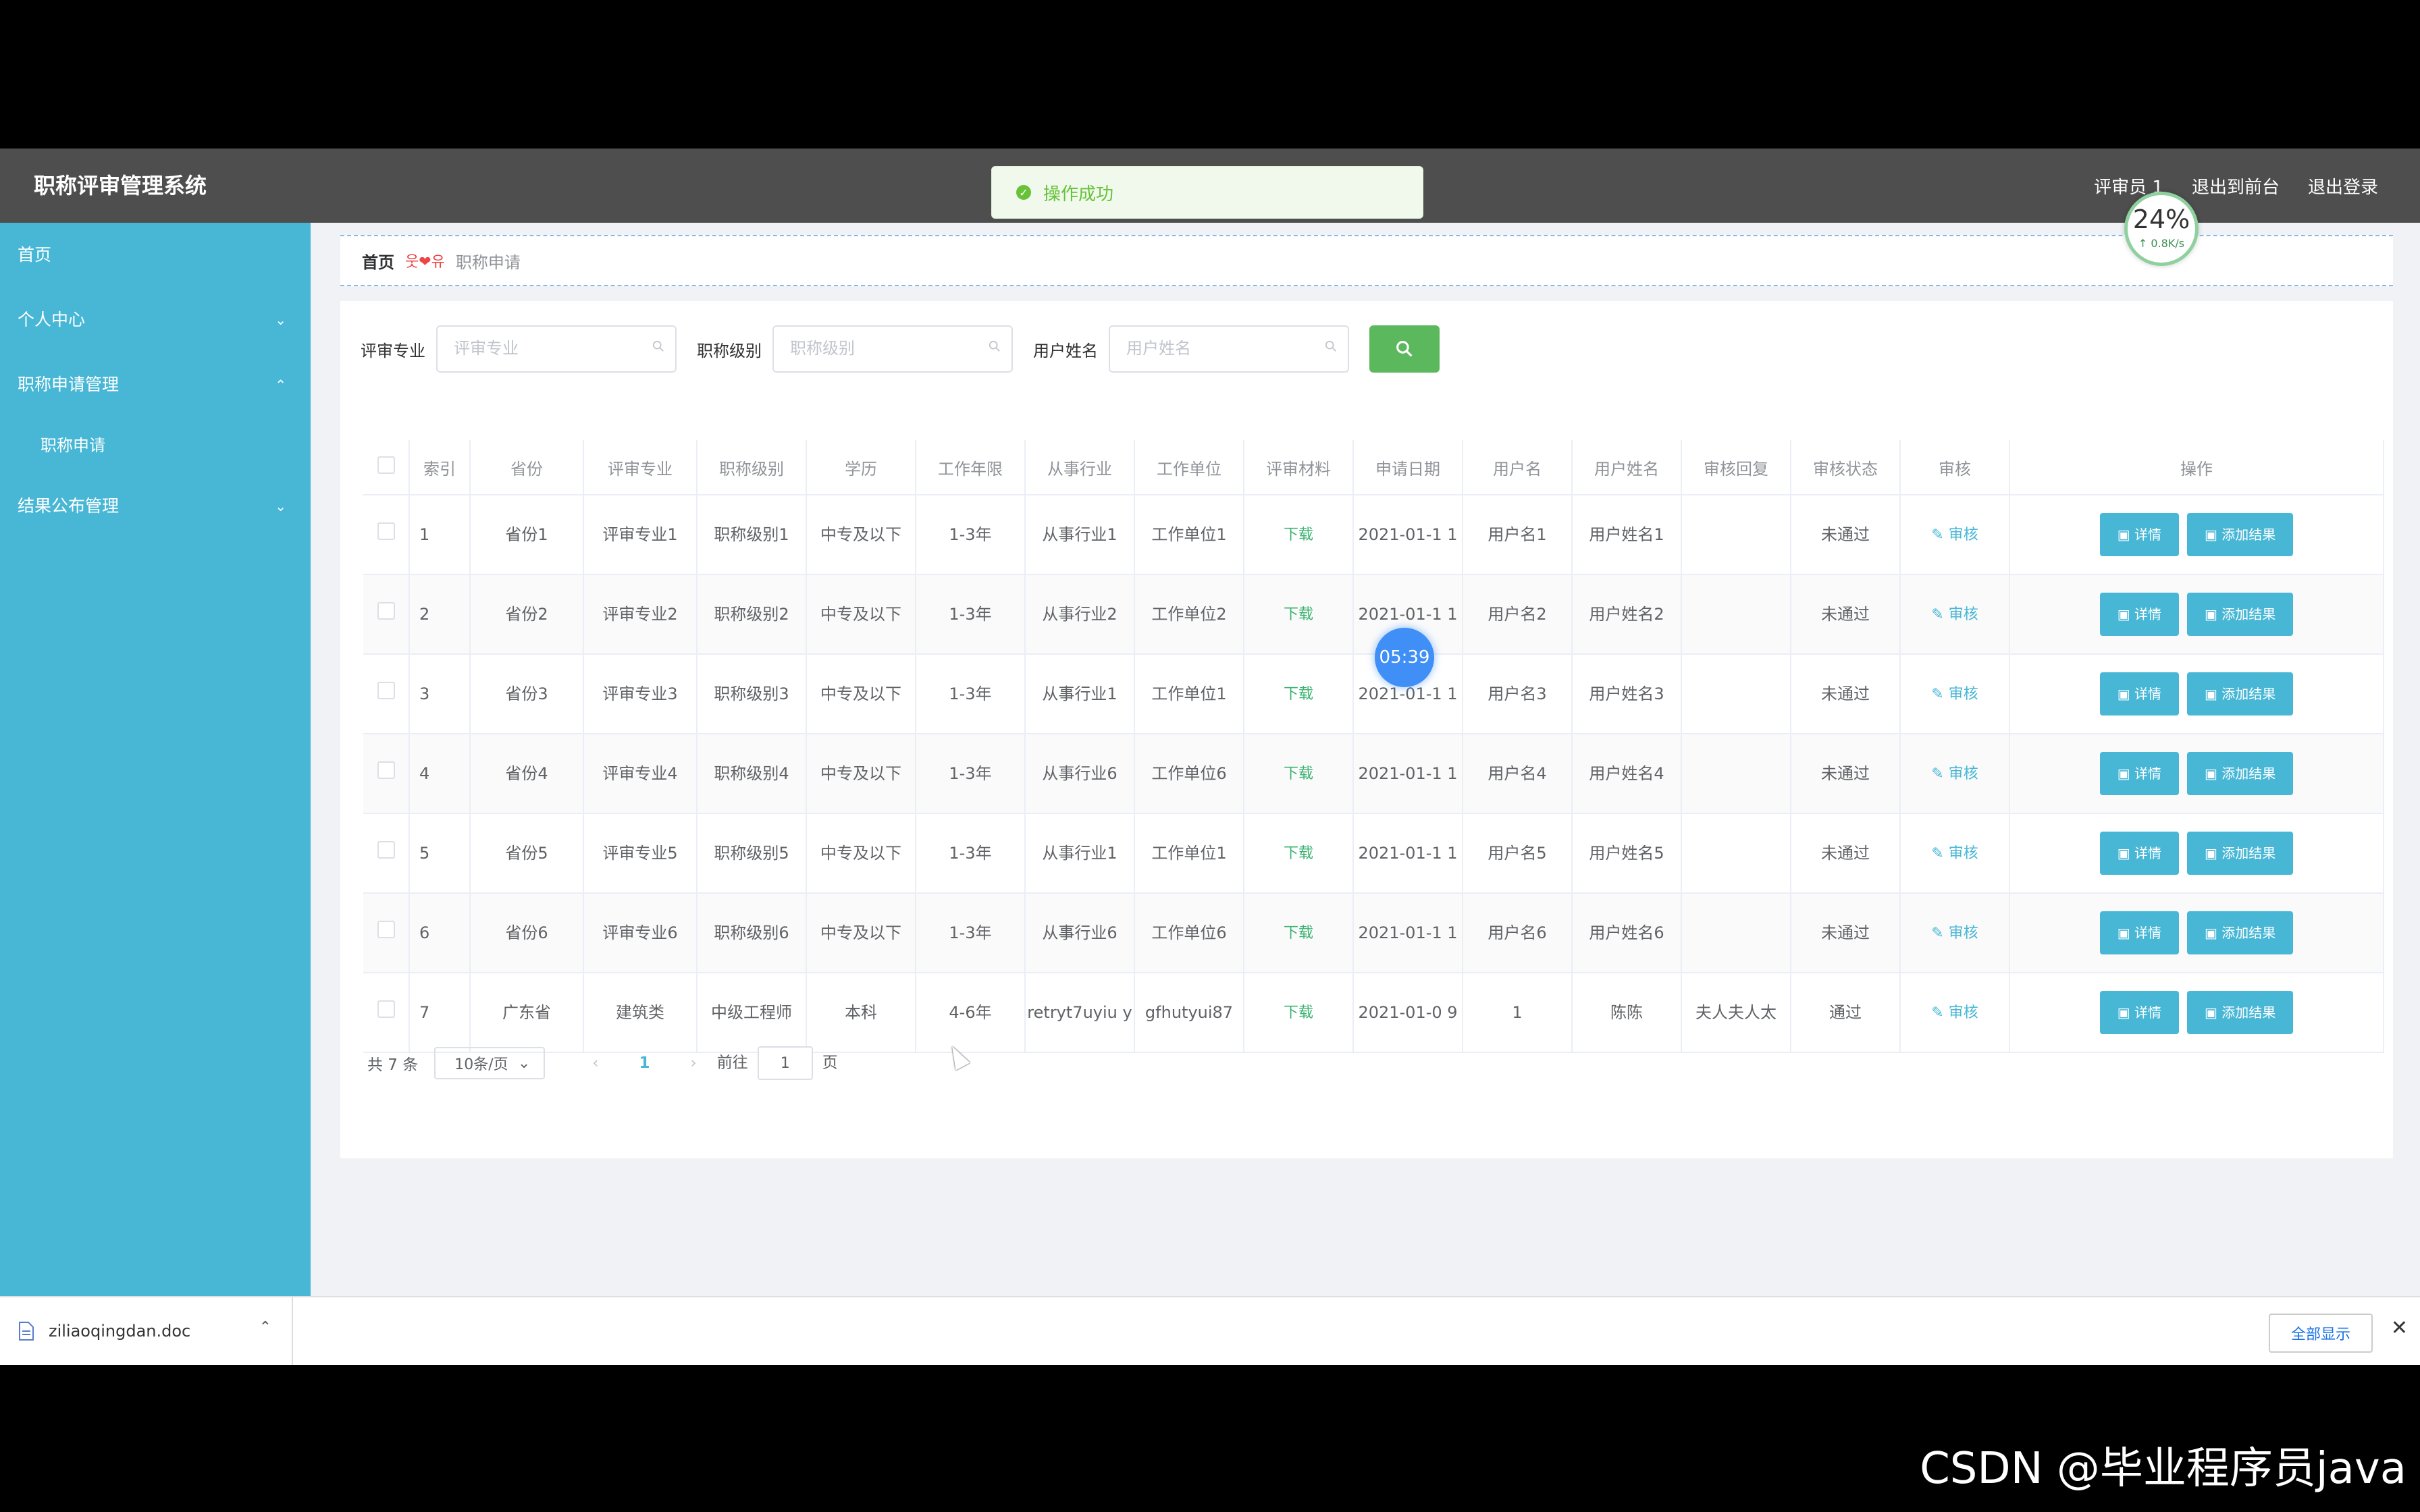  Describe the element at coordinates (1627, 614) in the screenshot. I see `cell-realname: 用户姓名2` at that location.